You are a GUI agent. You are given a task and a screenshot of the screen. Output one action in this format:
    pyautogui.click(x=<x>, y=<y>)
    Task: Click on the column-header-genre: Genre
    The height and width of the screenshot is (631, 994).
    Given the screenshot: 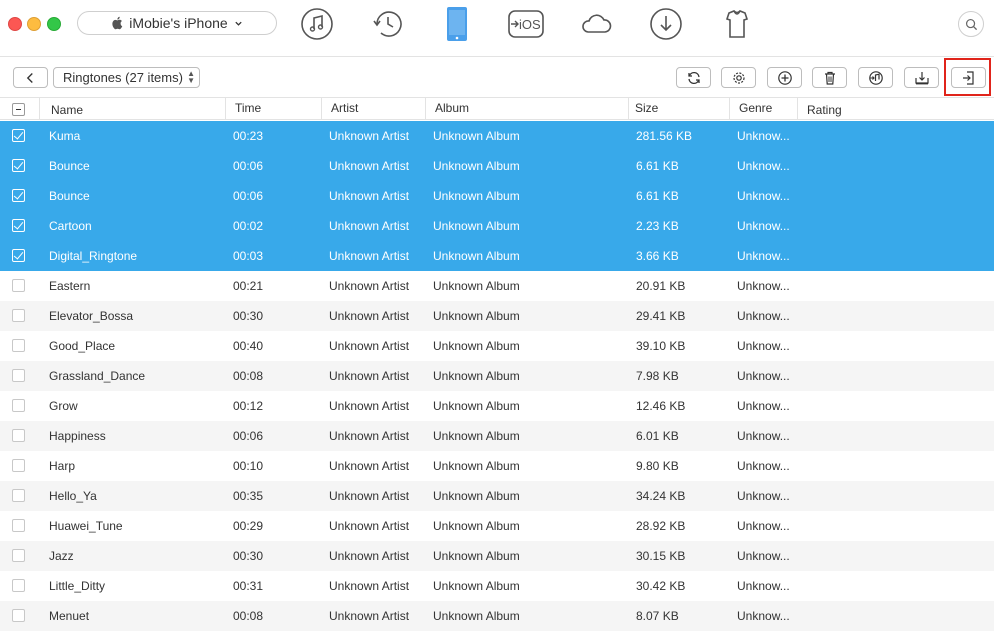 What is the action you would take?
    pyautogui.click(x=755, y=108)
    